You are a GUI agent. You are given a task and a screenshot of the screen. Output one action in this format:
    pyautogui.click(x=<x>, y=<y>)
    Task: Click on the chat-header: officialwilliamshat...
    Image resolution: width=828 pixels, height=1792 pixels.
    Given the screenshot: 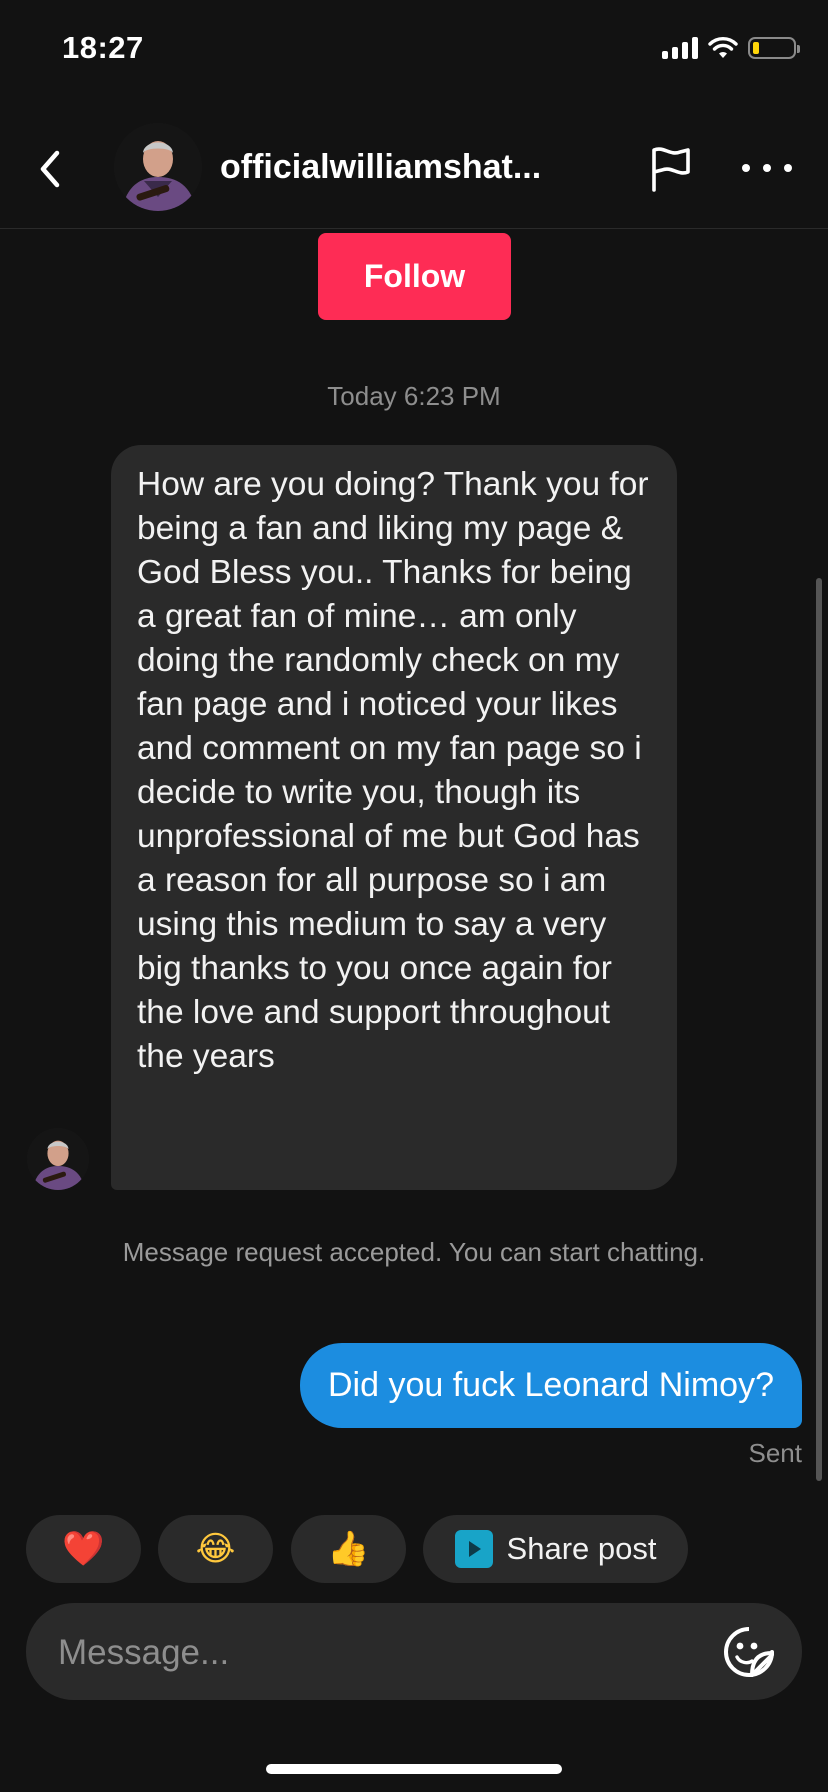 What is the action you would take?
    pyautogui.click(x=414, y=169)
    